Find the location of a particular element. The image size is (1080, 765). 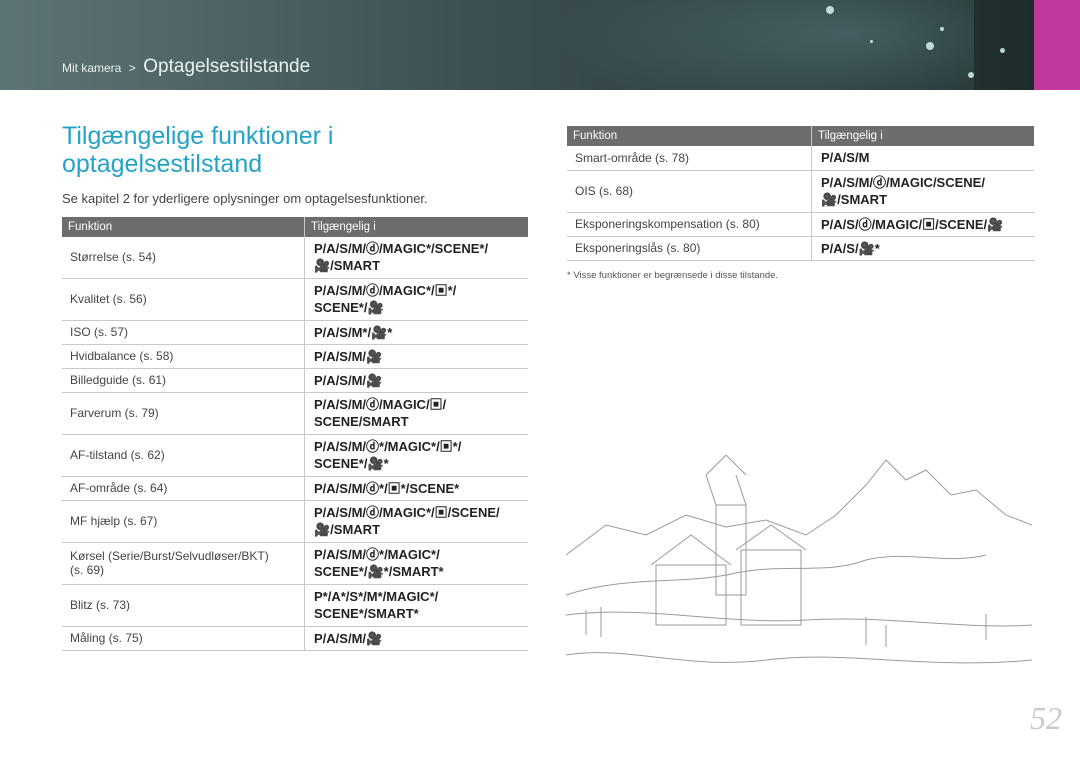

modes-cell: P/A/S/M/ⓓ*/▣*/SCENE* is located at coordinates (416, 488).